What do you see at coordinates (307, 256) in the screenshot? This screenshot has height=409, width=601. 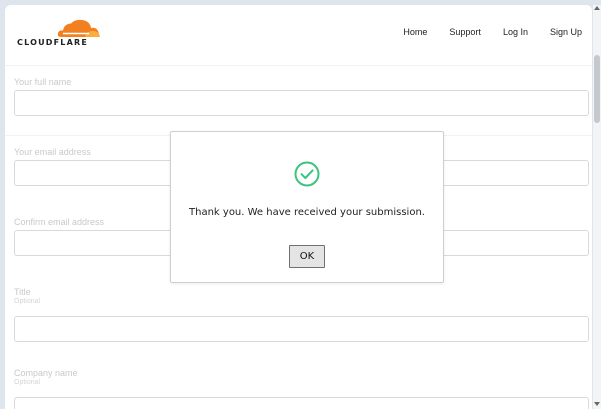 I see `ok-button: OK` at bounding box center [307, 256].